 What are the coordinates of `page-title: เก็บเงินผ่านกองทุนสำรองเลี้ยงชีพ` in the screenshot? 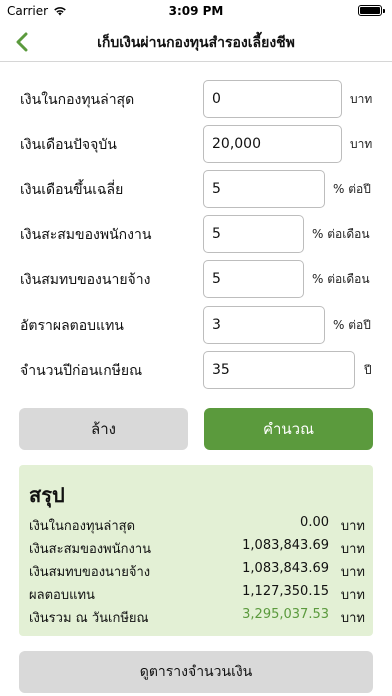 It's located at (196, 43).